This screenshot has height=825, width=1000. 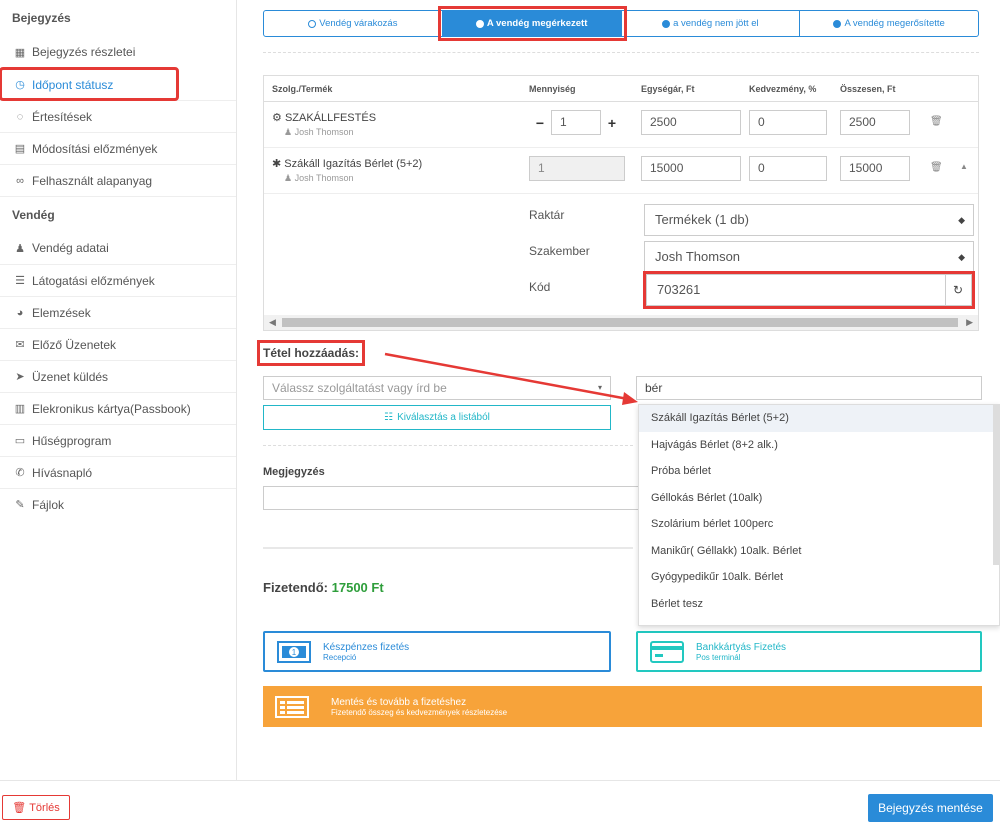 What do you see at coordinates (118, 280) in the screenshot?
I see `sidebar-item-visit-history: ☰ Látogatási előzmények` at bounding box center [118, 280].